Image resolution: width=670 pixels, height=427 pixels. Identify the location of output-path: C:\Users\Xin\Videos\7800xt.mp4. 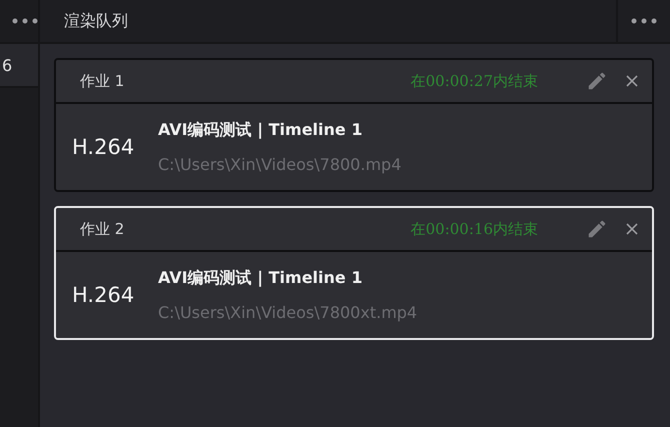
(288, 312).